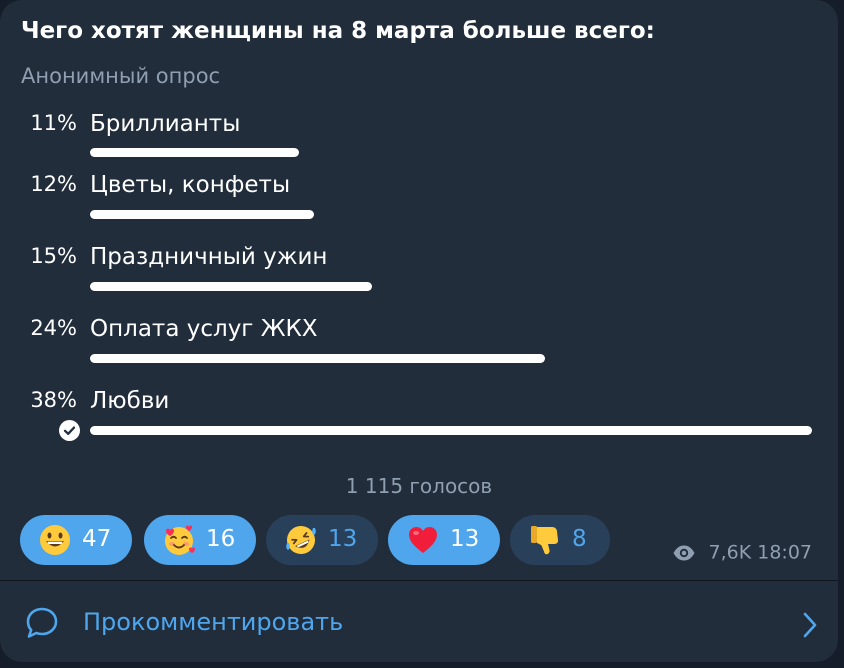  What do you see at coordinates (784, 552) in the screenshot?
I see `message-time: 18:07` at bounding box center [784, 552].